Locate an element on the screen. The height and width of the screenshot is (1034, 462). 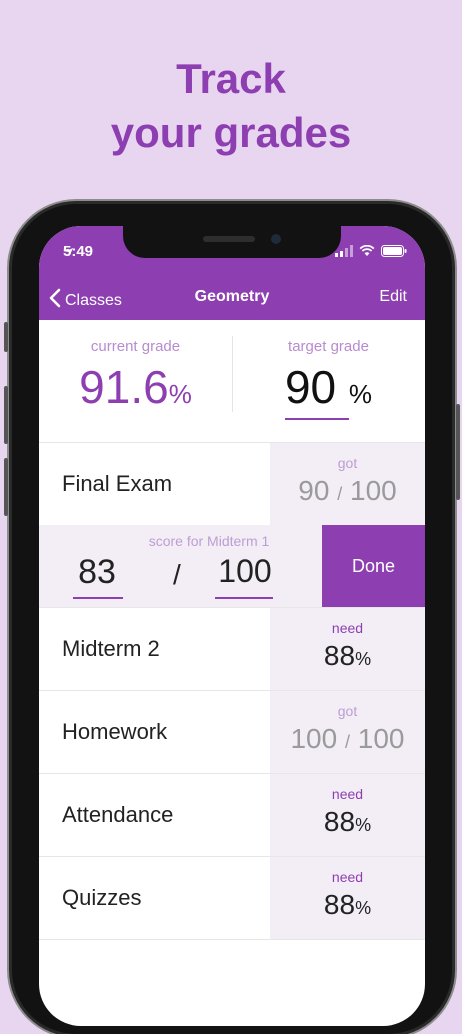
volume-down-button is located at coordinates (6, 487).